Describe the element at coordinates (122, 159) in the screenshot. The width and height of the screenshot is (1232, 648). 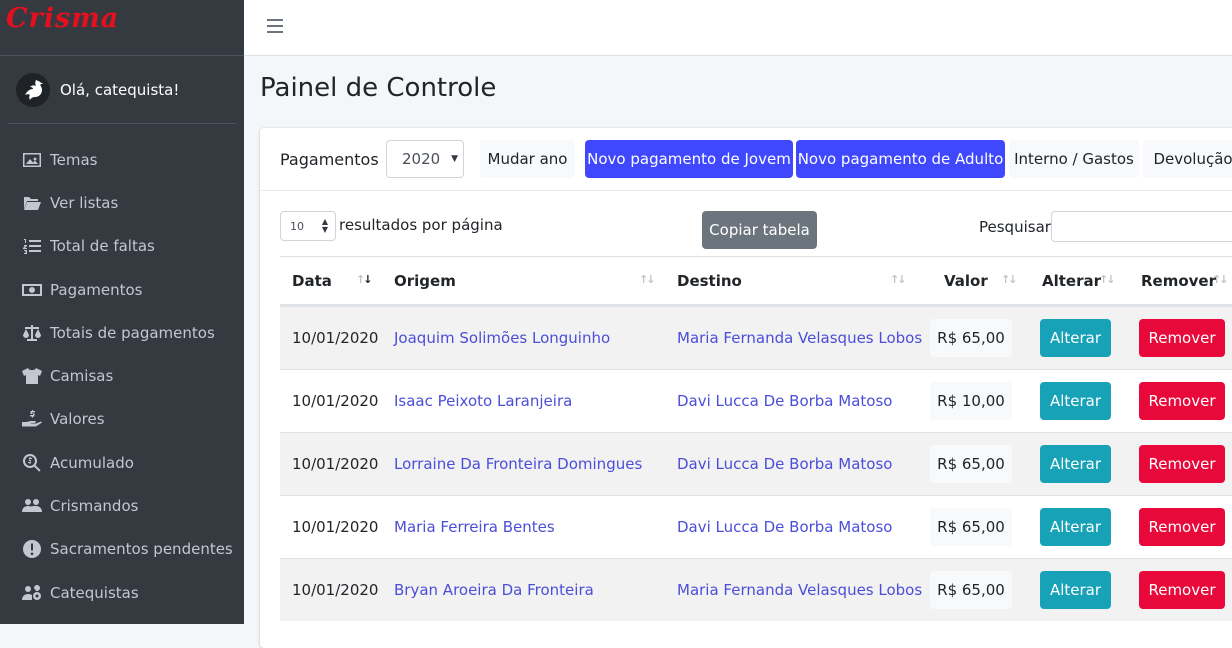
I see `sidebar-item-temas: Temas` at that location.